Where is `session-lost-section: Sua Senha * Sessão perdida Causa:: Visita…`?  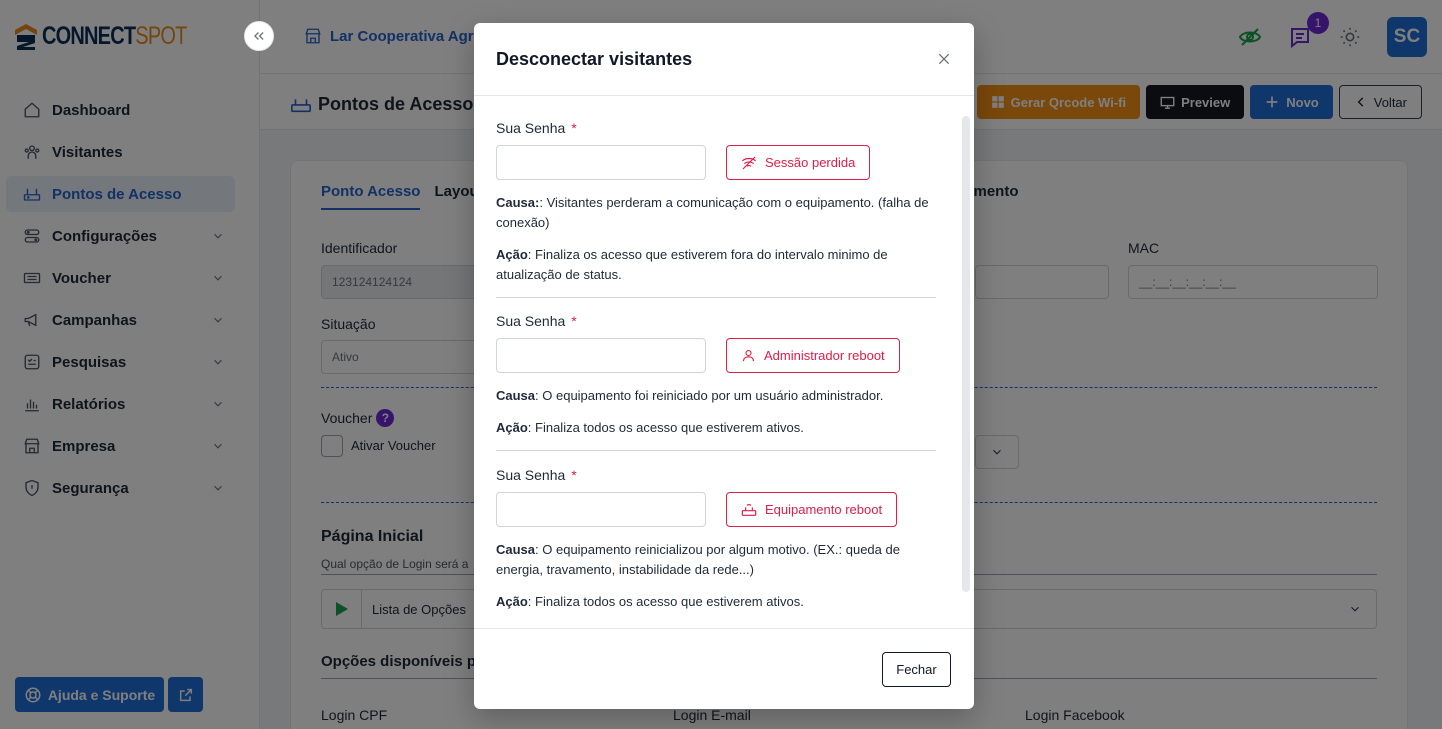 session-lost-section: Sua Senha * Sessão perdida Causa:: Visita… is located at coordinates (716, 209).